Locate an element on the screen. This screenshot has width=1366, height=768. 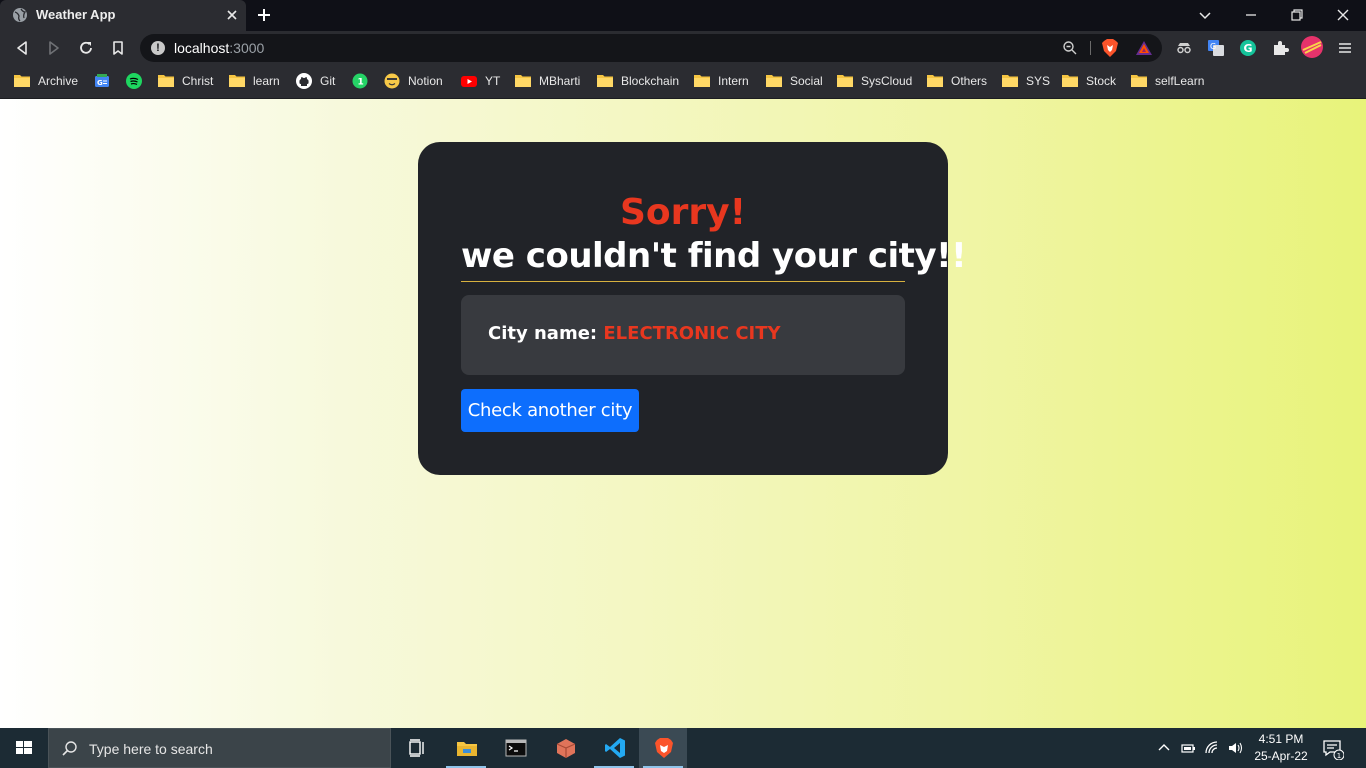
windows-start-icon is located at coordinates (24, 748).